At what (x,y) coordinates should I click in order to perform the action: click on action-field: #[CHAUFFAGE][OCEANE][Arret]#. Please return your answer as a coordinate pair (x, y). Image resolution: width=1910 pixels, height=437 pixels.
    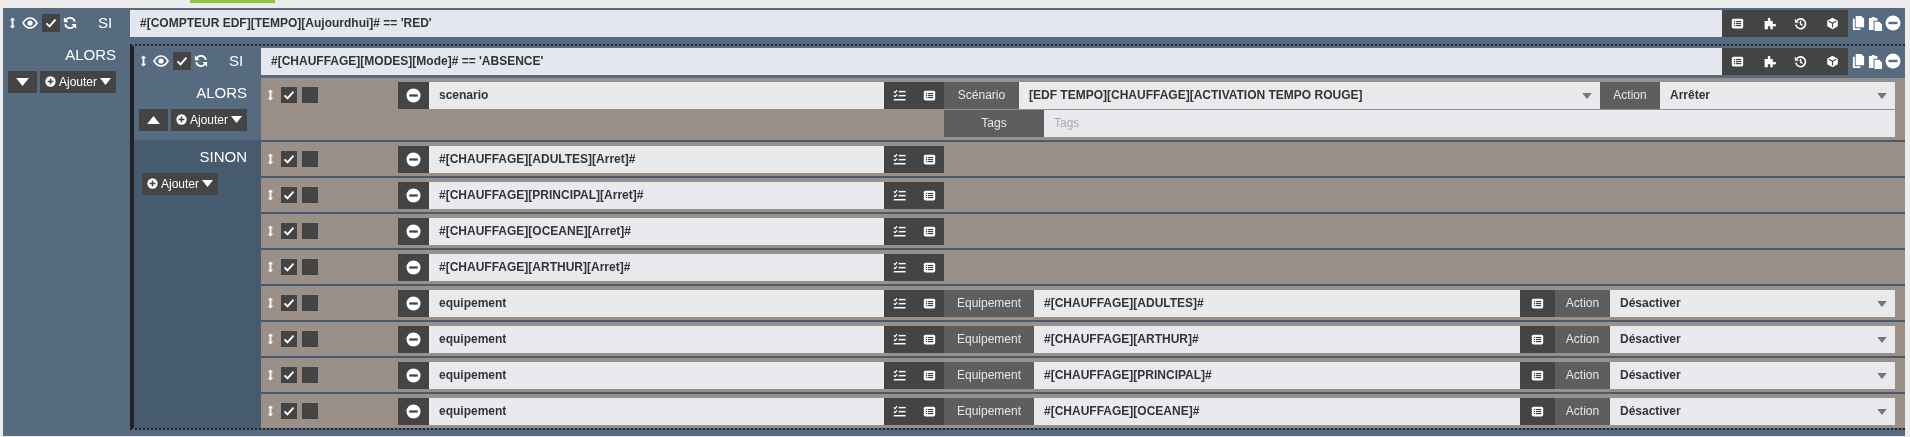
    Looking at the image, I should click on (656, 231).